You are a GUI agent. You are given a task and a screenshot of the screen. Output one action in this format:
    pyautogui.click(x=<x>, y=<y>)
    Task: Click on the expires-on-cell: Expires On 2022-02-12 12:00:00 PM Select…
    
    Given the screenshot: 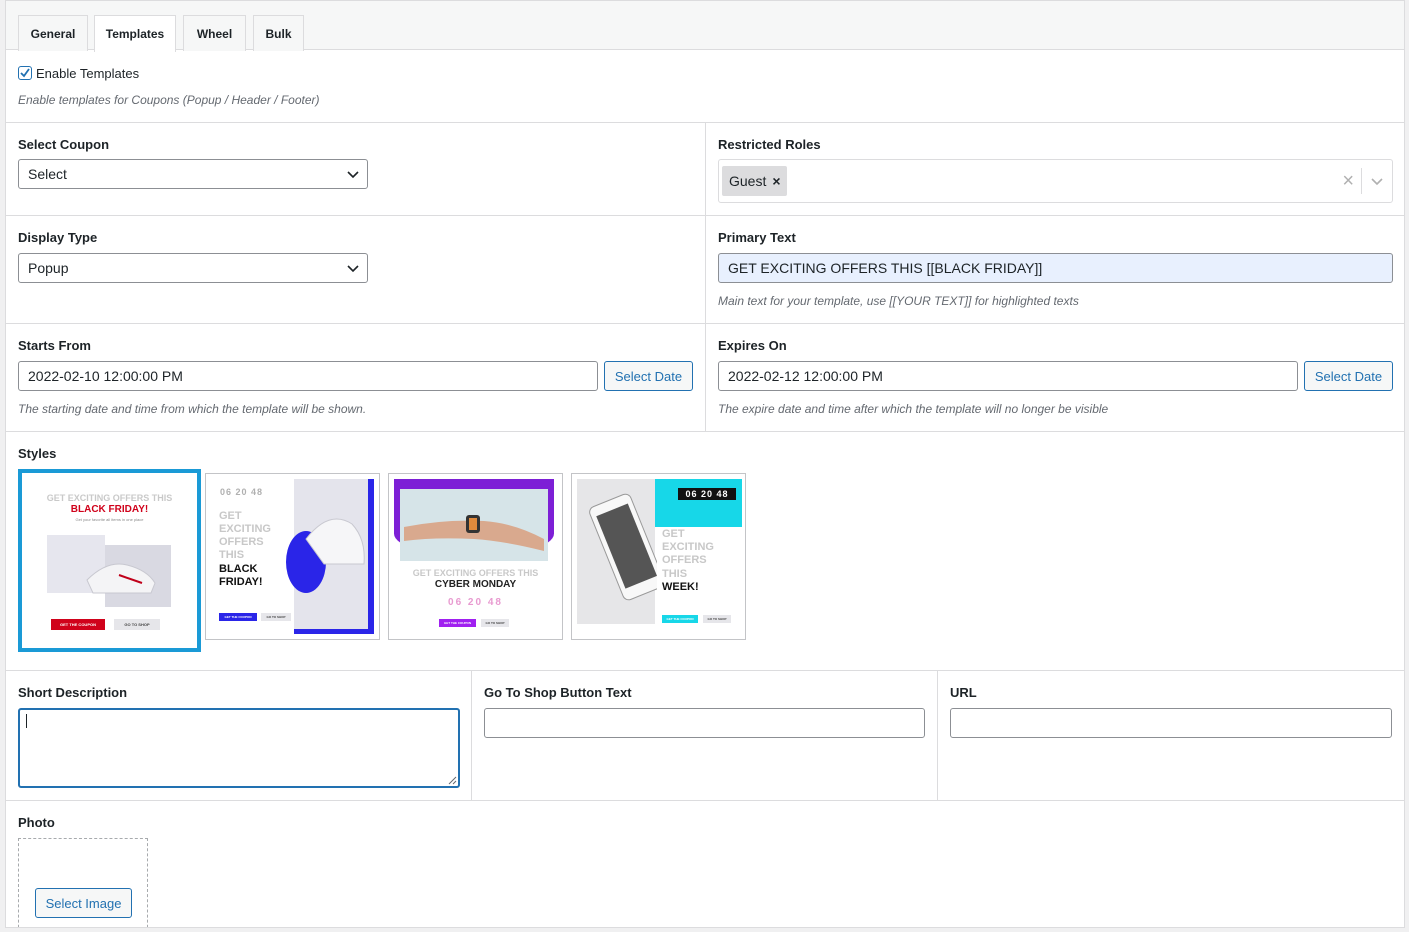 What is the action you would take?
    pyautogui.click(x=1055, y=377)
    